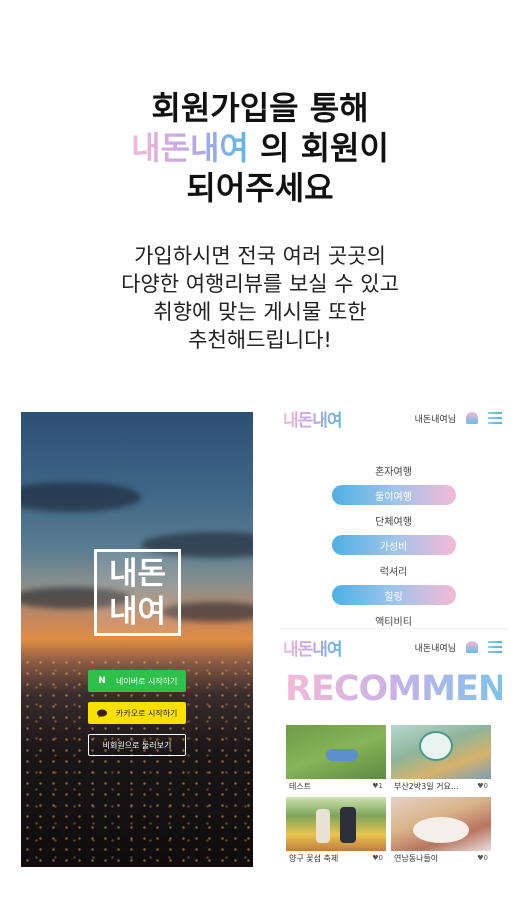  What do you see at coordinates (260, 108) in the screenshot?
I see `headline-line-1: 회원가입을 통해` at bounding box center [260, 108].